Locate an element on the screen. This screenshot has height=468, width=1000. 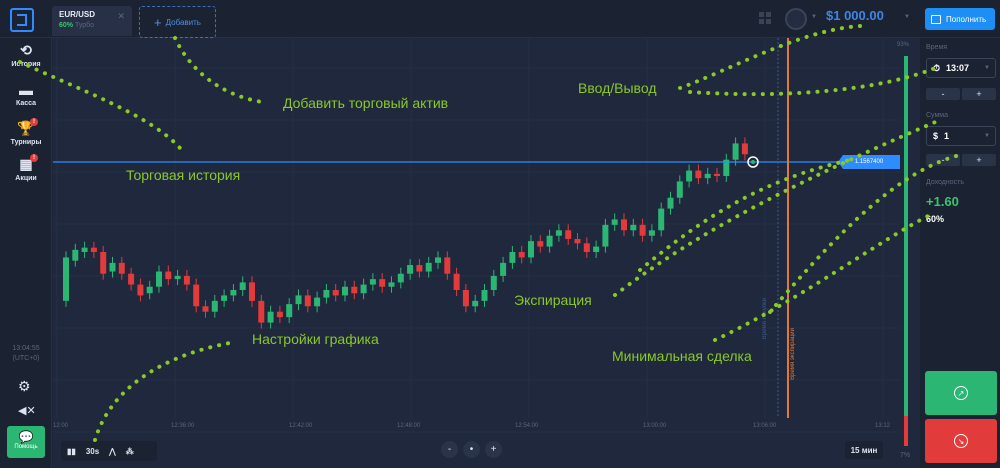
x-tick-label: 13:06:00 is located at coordinates (765, 426).